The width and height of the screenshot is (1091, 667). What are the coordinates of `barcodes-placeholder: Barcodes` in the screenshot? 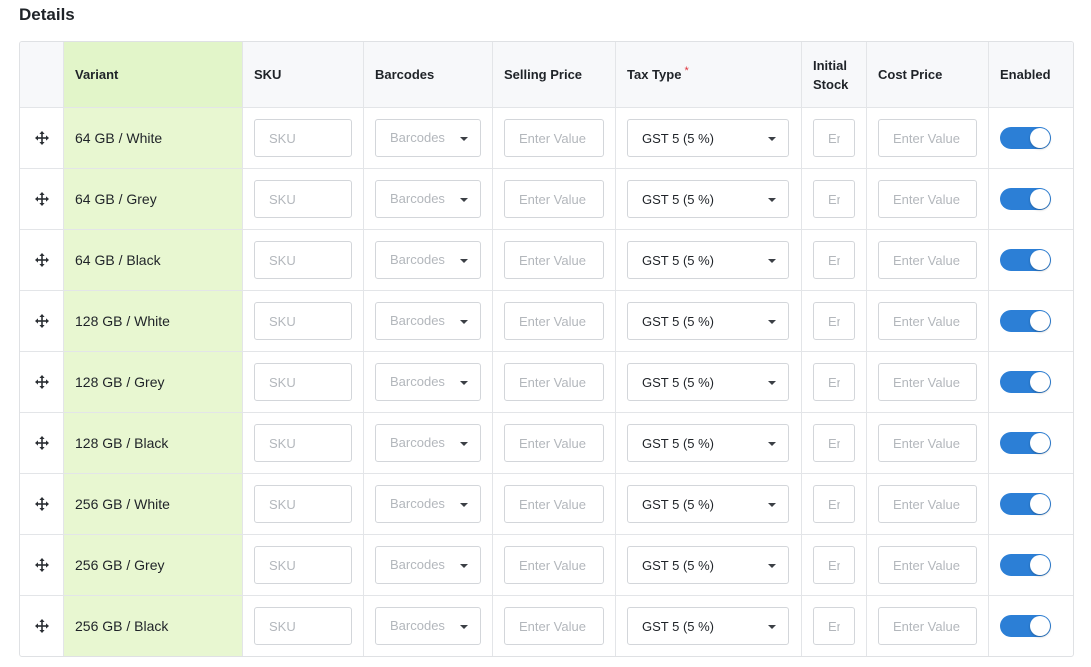 It's located at (417, 198).